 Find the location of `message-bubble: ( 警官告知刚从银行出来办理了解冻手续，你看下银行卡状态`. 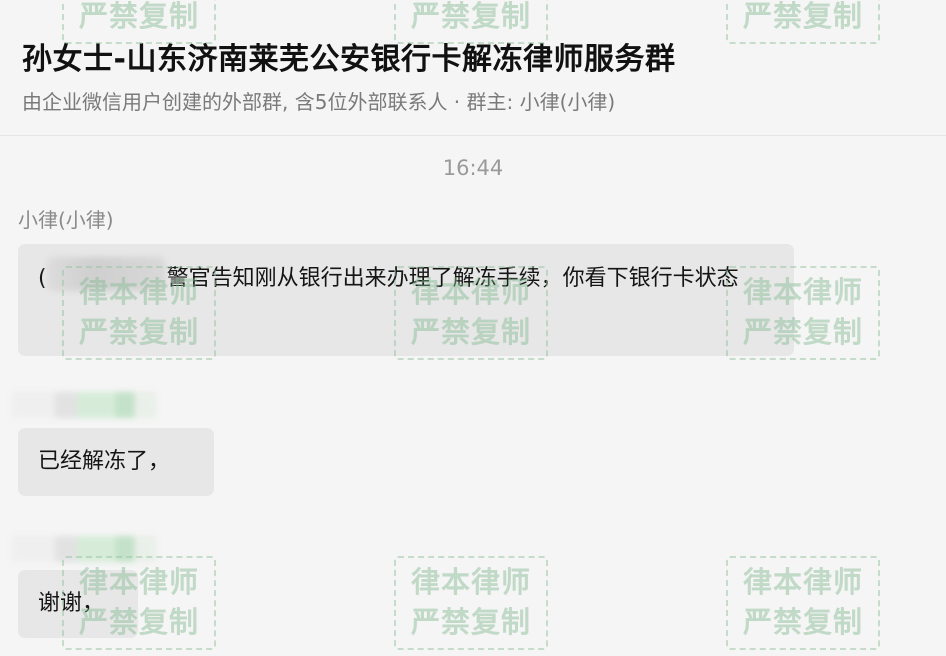

message-bubble: ( 警官告知刚从银行出来办理了解冻手续，你看下银行卡状态 is located at coordinates (406, 300).